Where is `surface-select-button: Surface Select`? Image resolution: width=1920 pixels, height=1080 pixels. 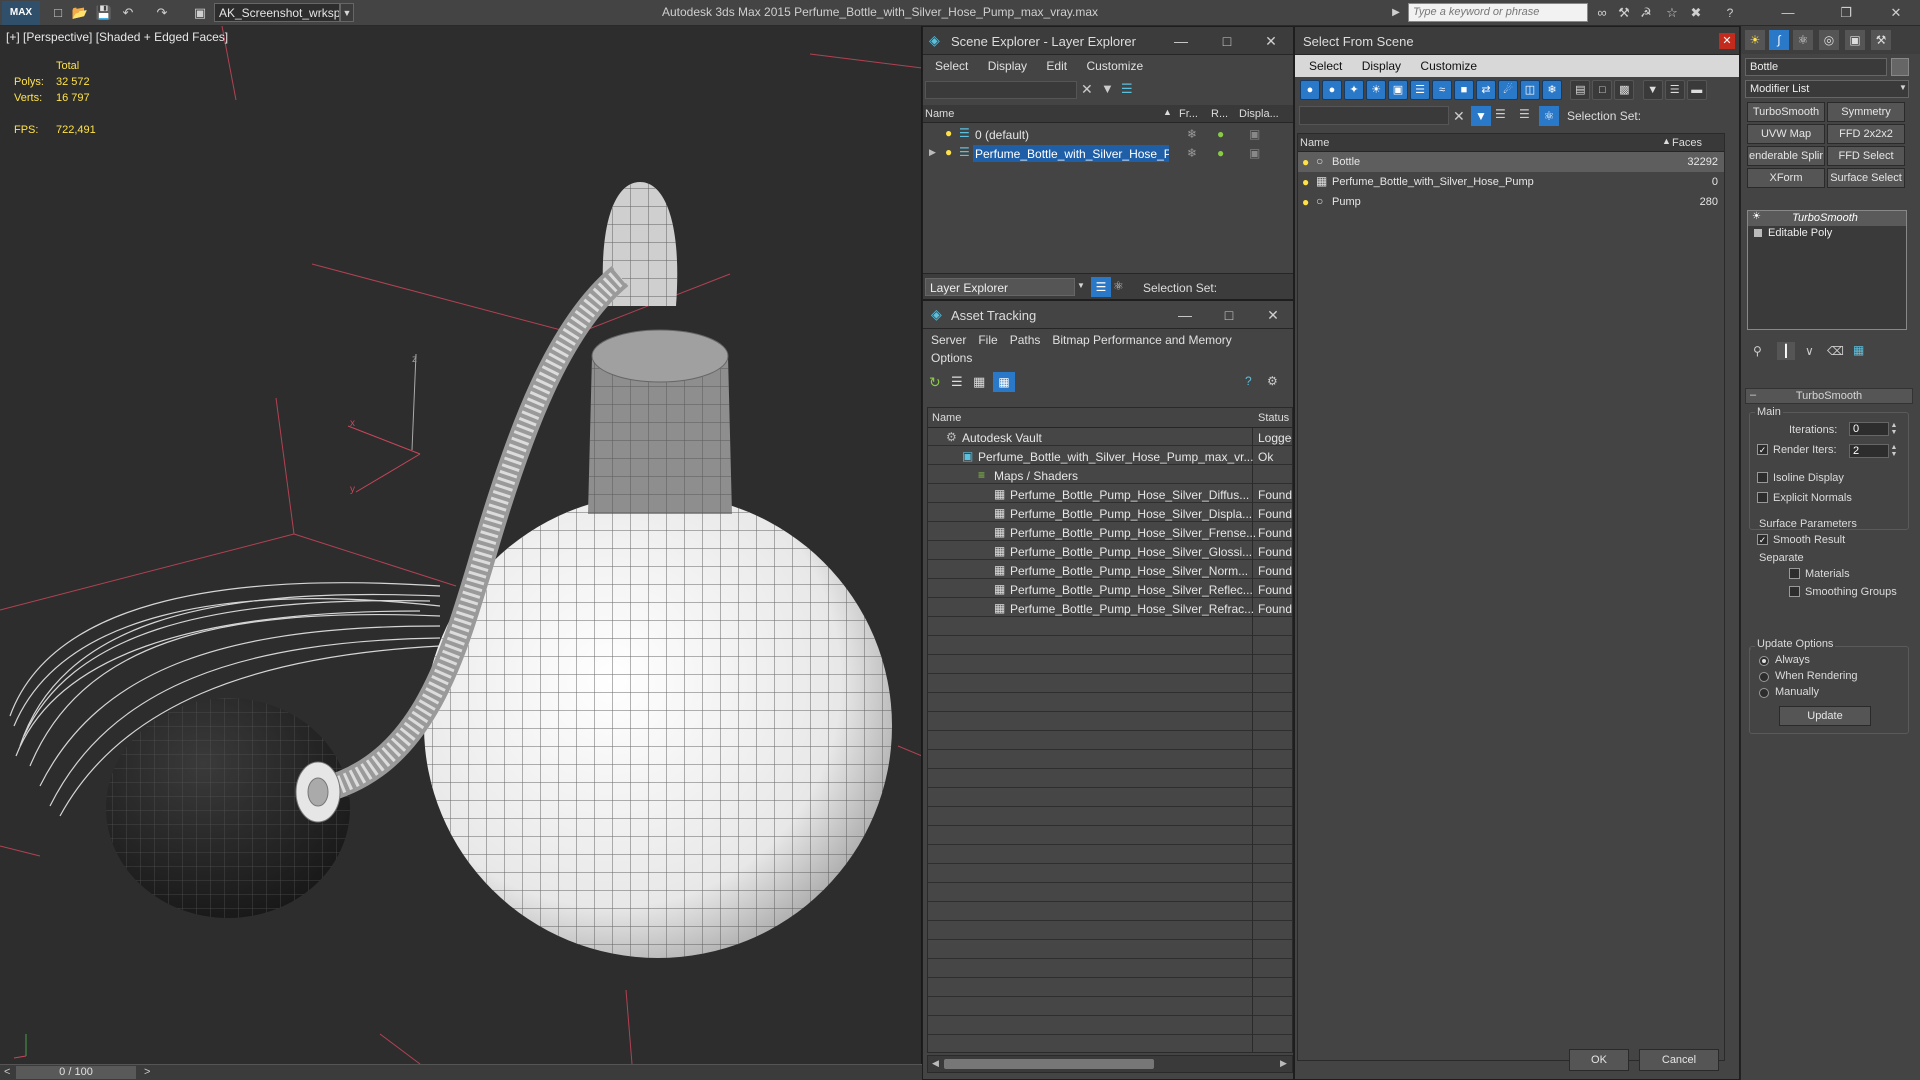 surface-select-button: Surface Select is located at coordinates (1866, 178).